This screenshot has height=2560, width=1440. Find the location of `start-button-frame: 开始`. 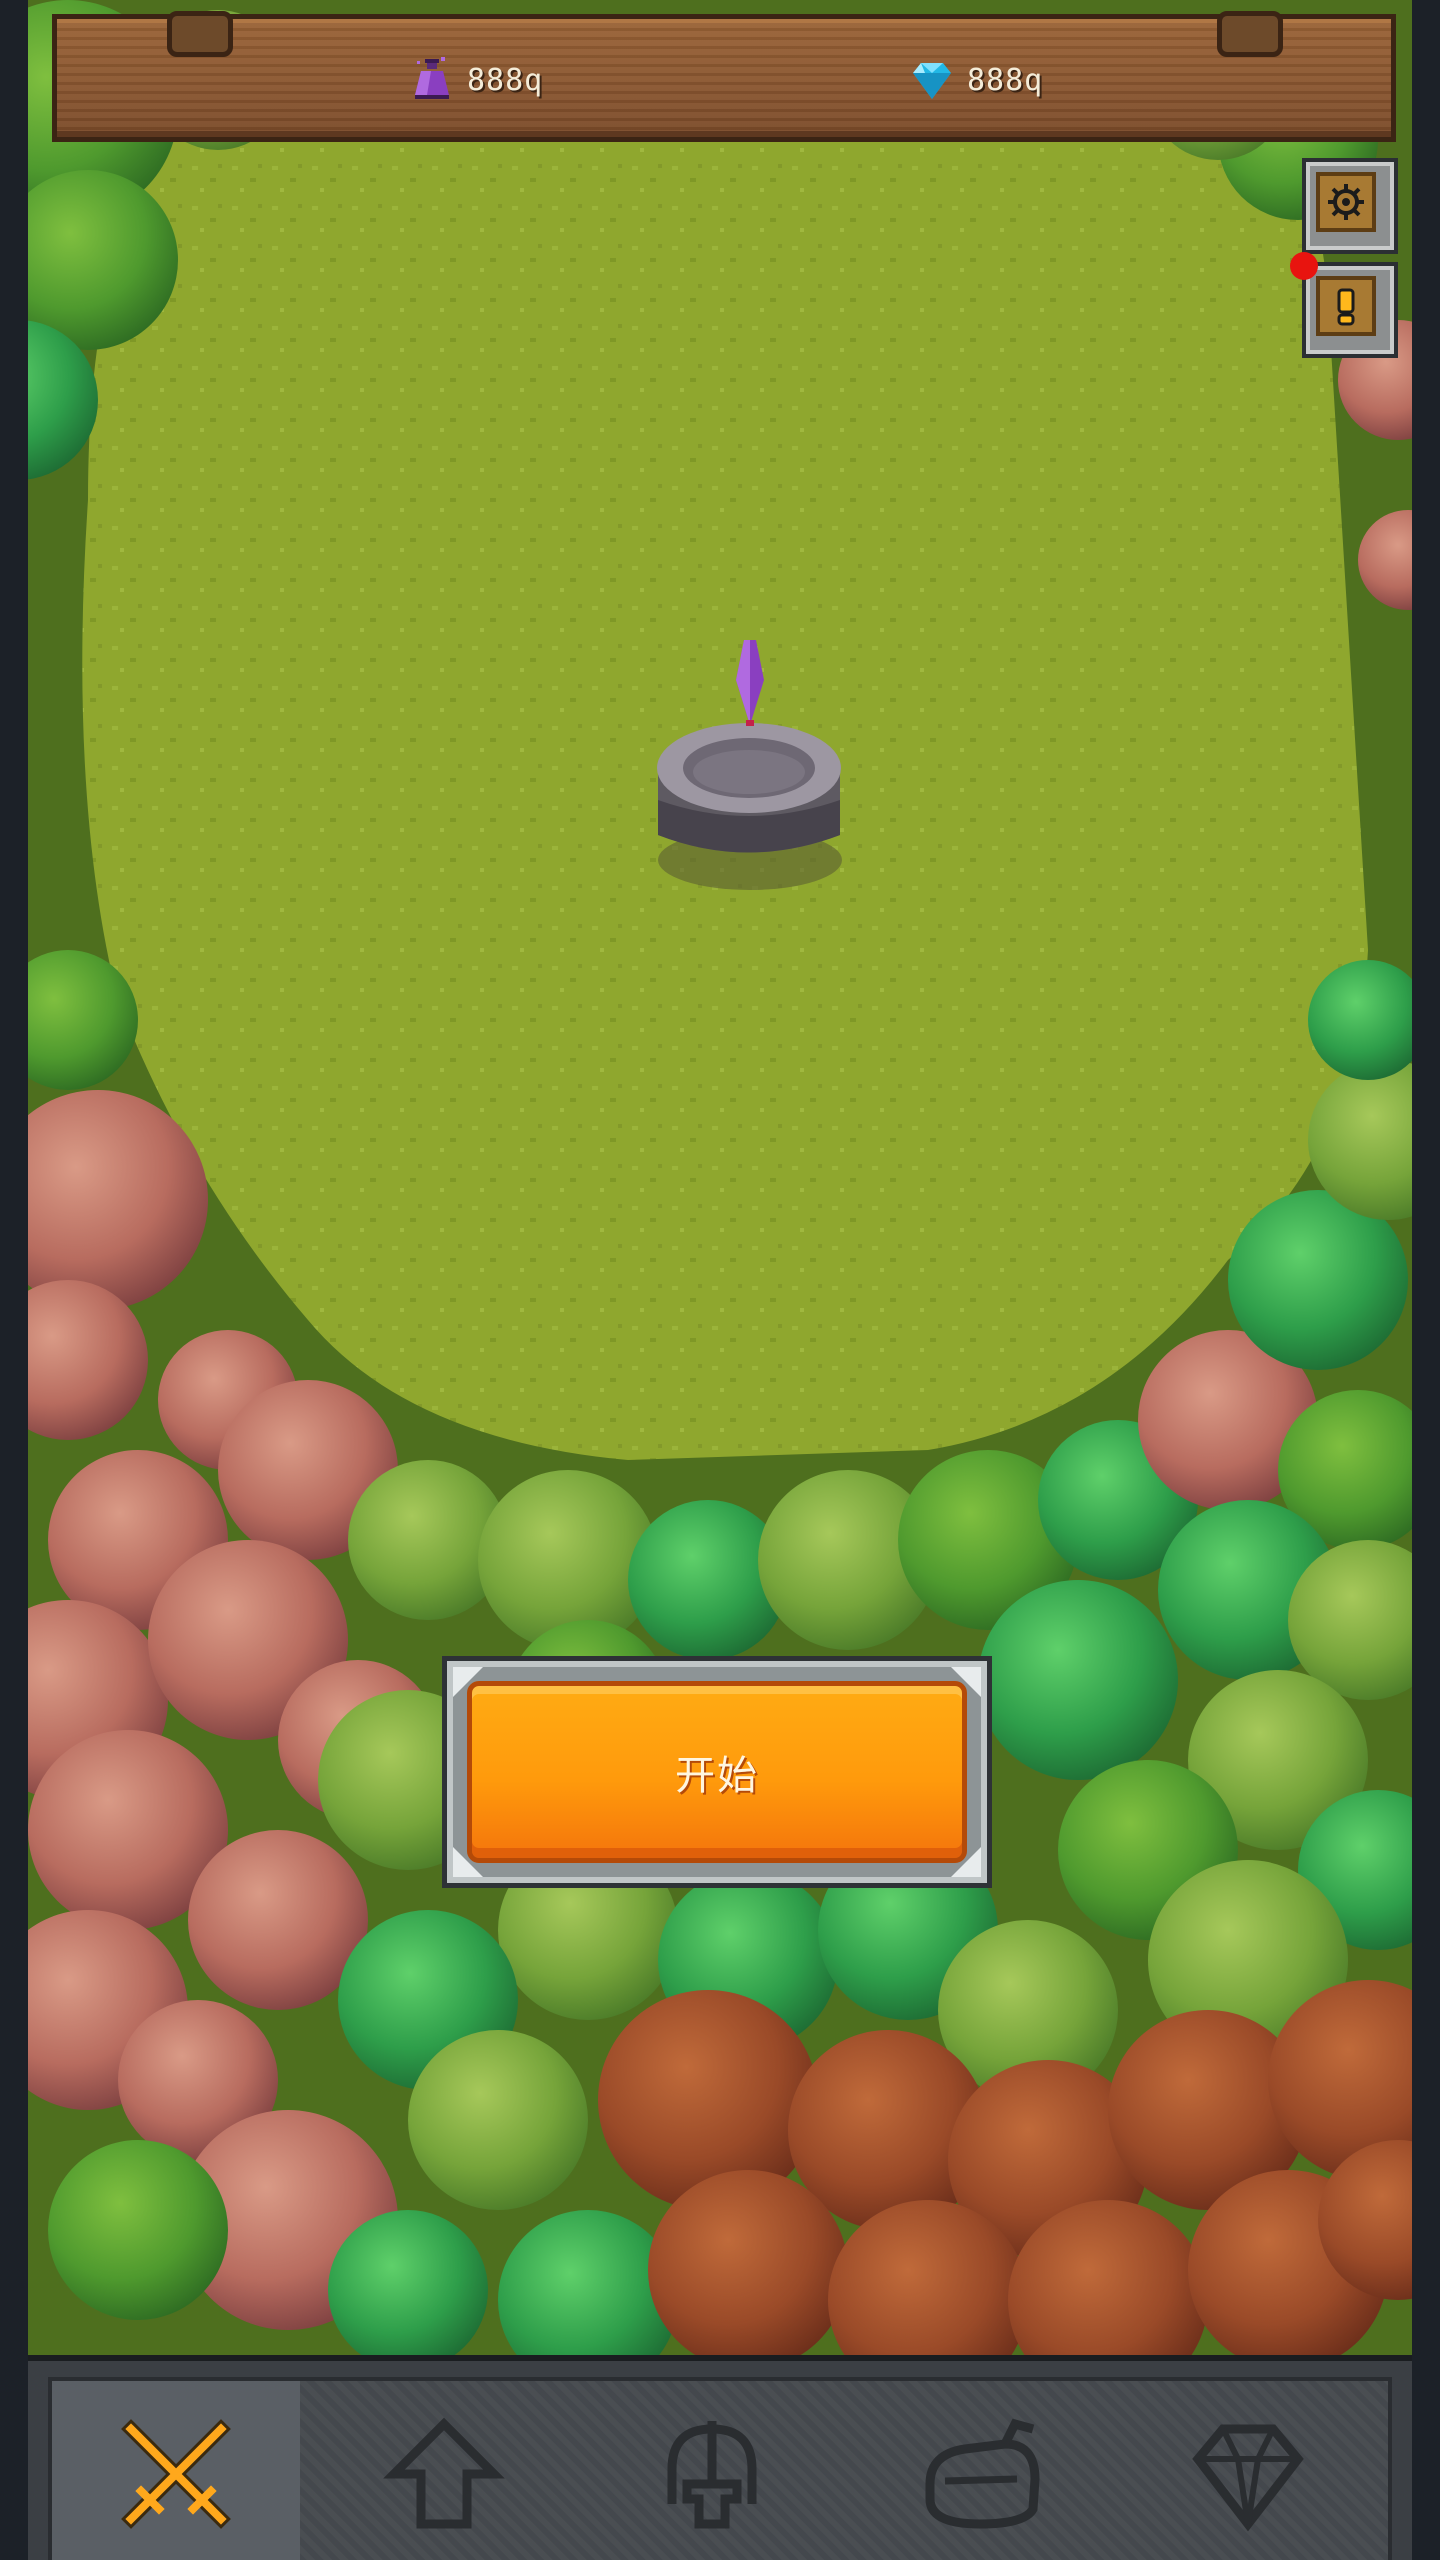

start-button-frame: 开始 is located at coordinates (717, 1772).